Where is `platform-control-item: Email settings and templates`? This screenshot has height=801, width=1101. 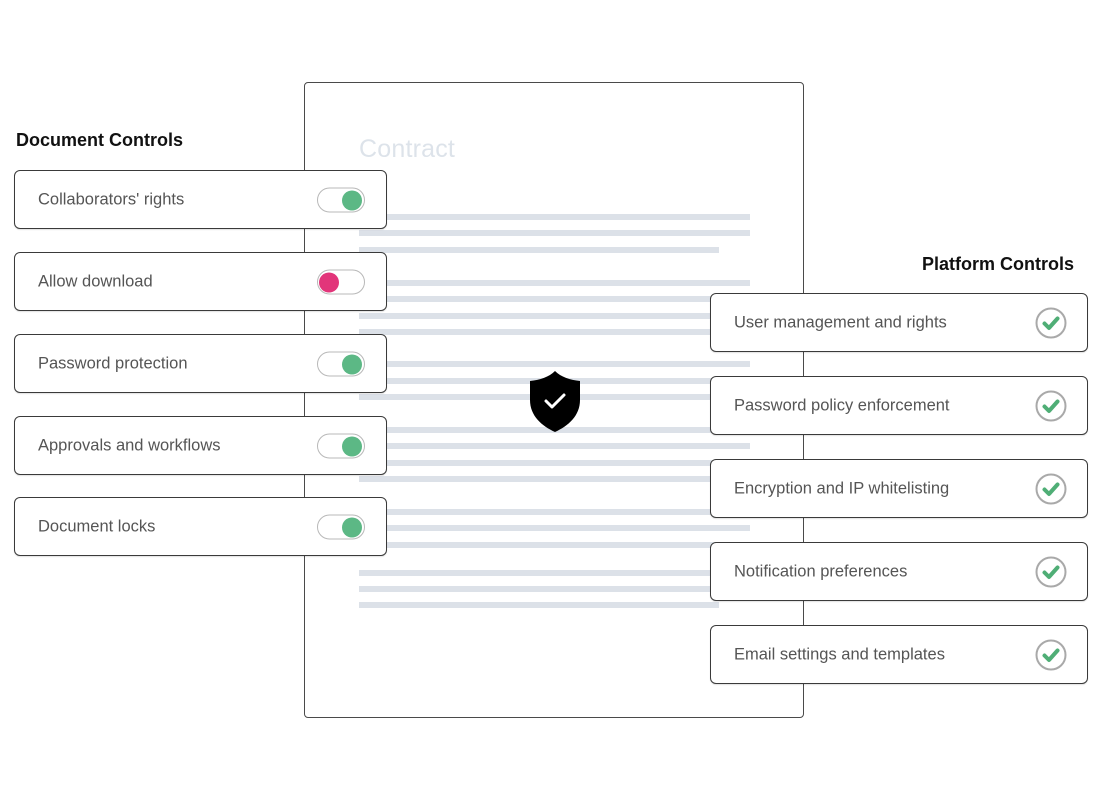 platform-control-item: Email settings and templates is located at coordinates (899, 654).